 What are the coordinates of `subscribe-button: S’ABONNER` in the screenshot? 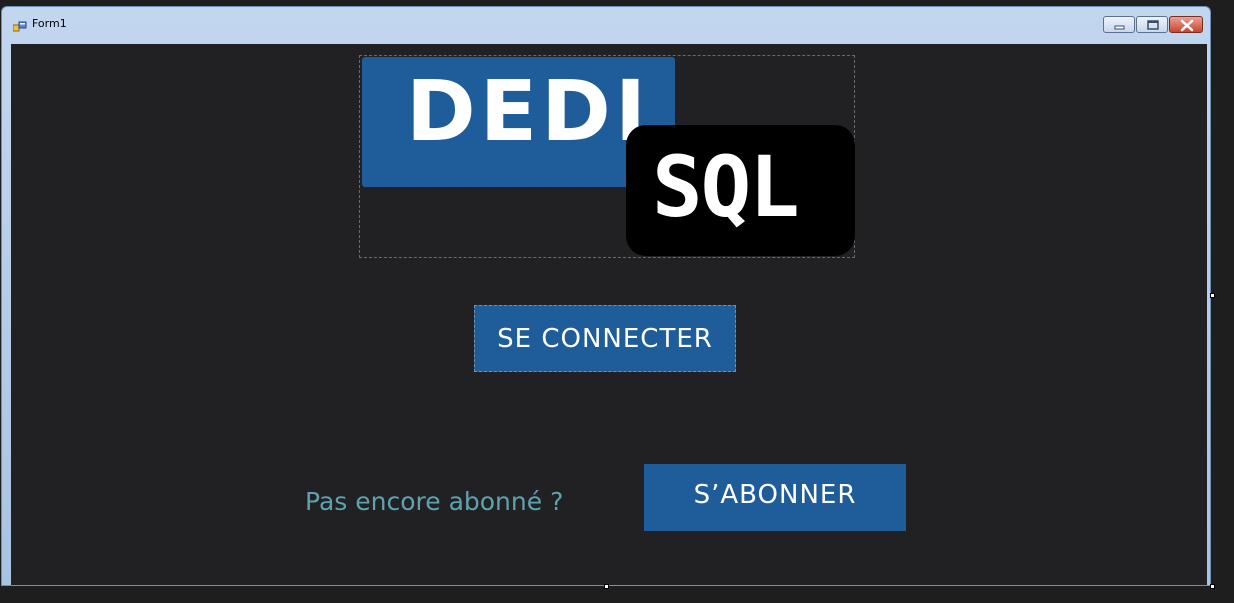 It's located at (775, 497).